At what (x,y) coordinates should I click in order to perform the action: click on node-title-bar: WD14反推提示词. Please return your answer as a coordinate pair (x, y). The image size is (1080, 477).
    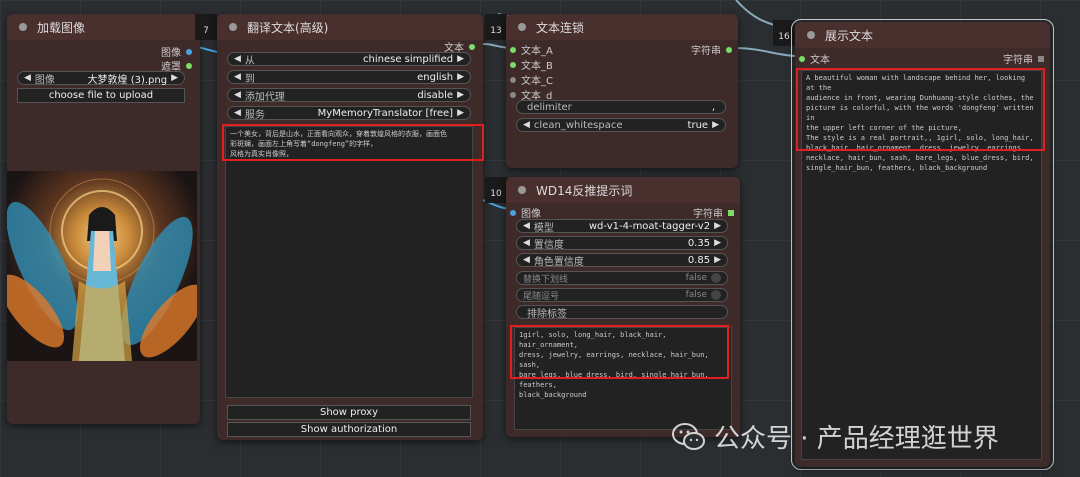
    Looking at the image, I should click on (623, 190).